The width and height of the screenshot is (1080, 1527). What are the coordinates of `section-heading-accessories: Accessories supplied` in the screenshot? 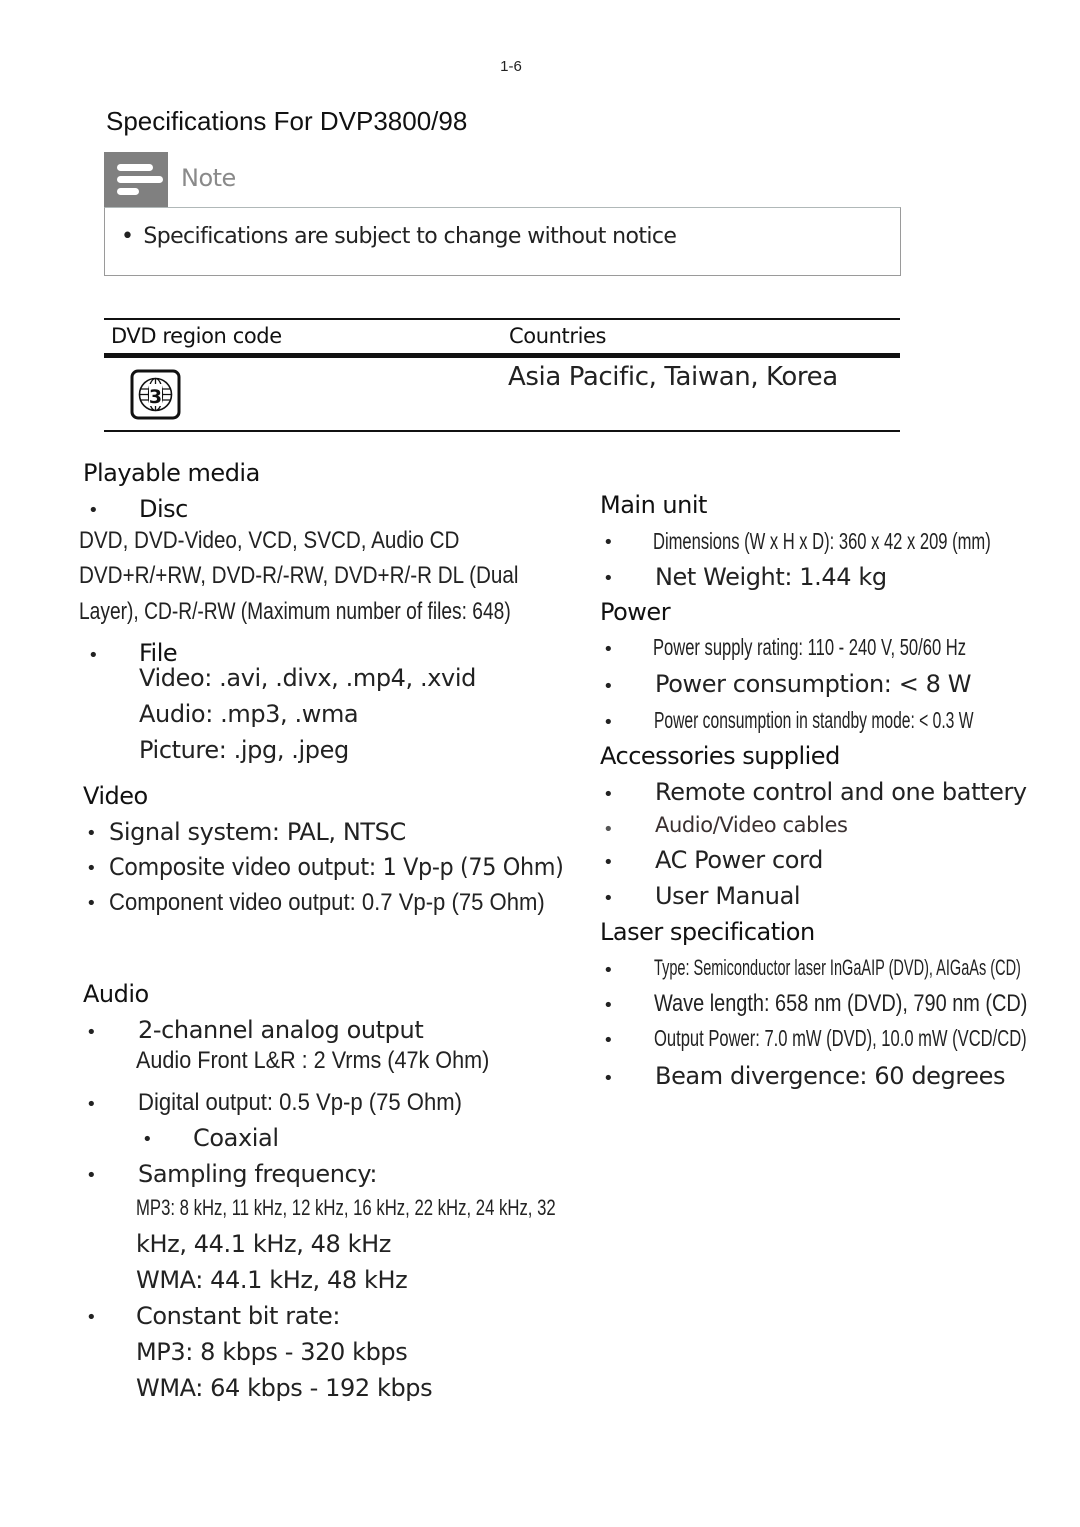 It's located at (720, 756).